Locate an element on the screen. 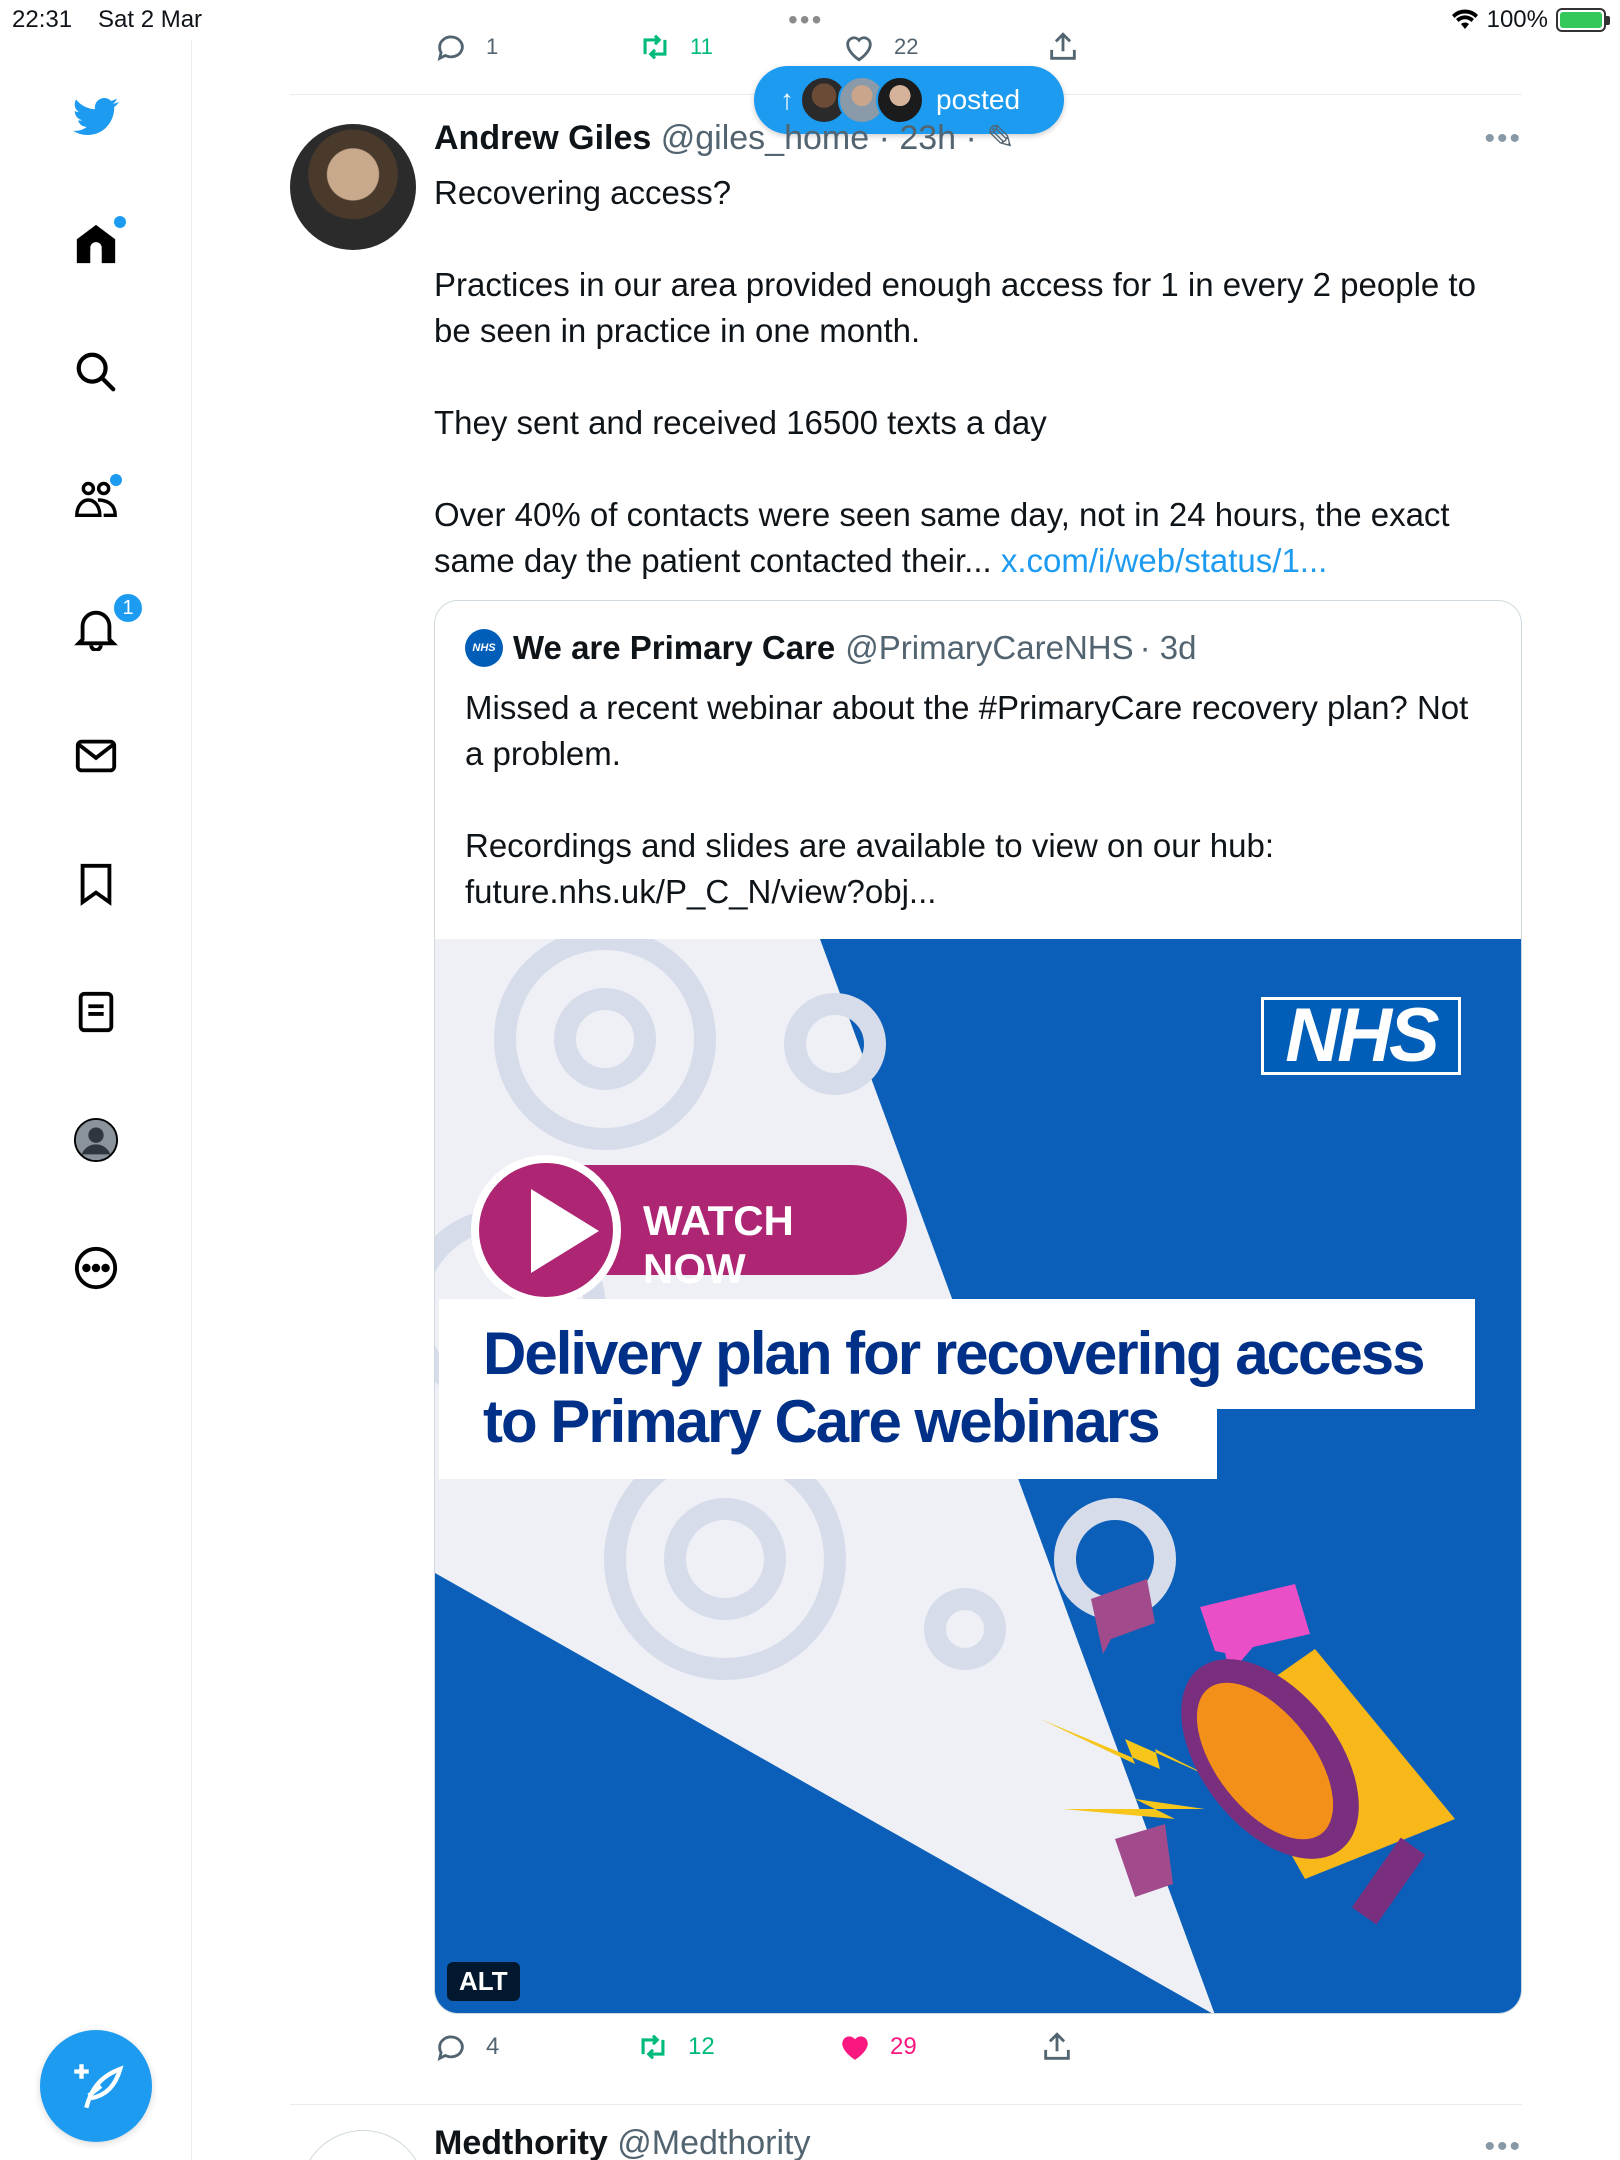 This screenshot has width=1620, height=2160. play-icon is located at coordinates (565, 1231).